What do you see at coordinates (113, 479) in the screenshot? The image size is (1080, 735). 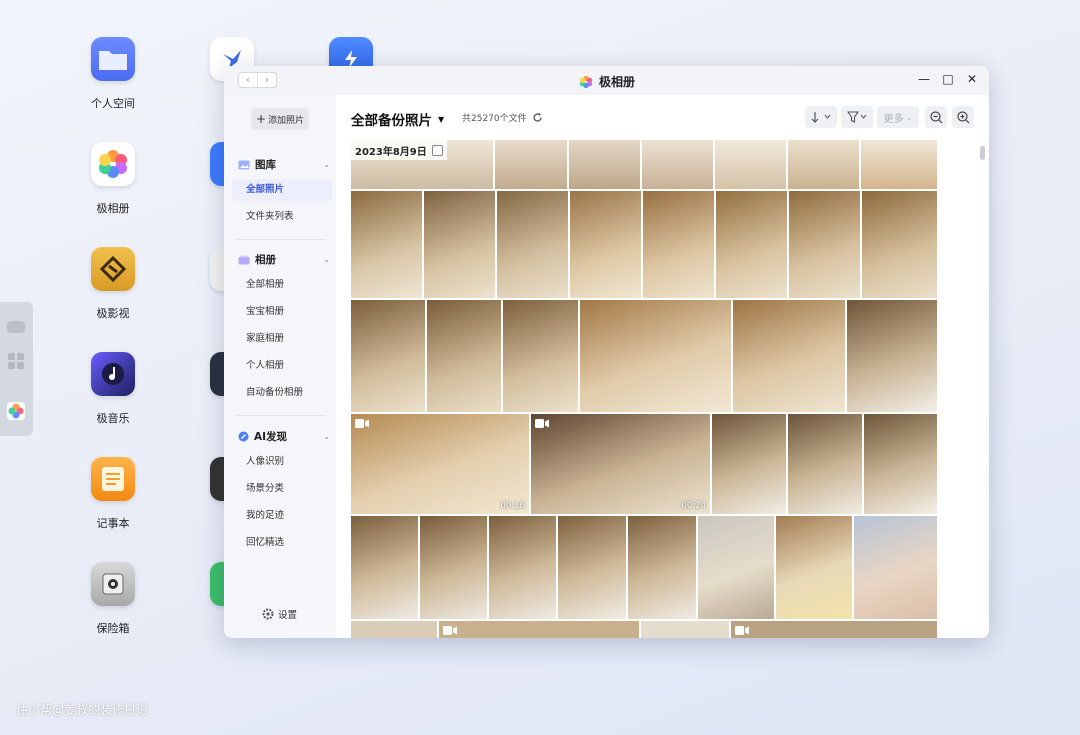 I see `notes-icon` at bounding box center [113, 479].